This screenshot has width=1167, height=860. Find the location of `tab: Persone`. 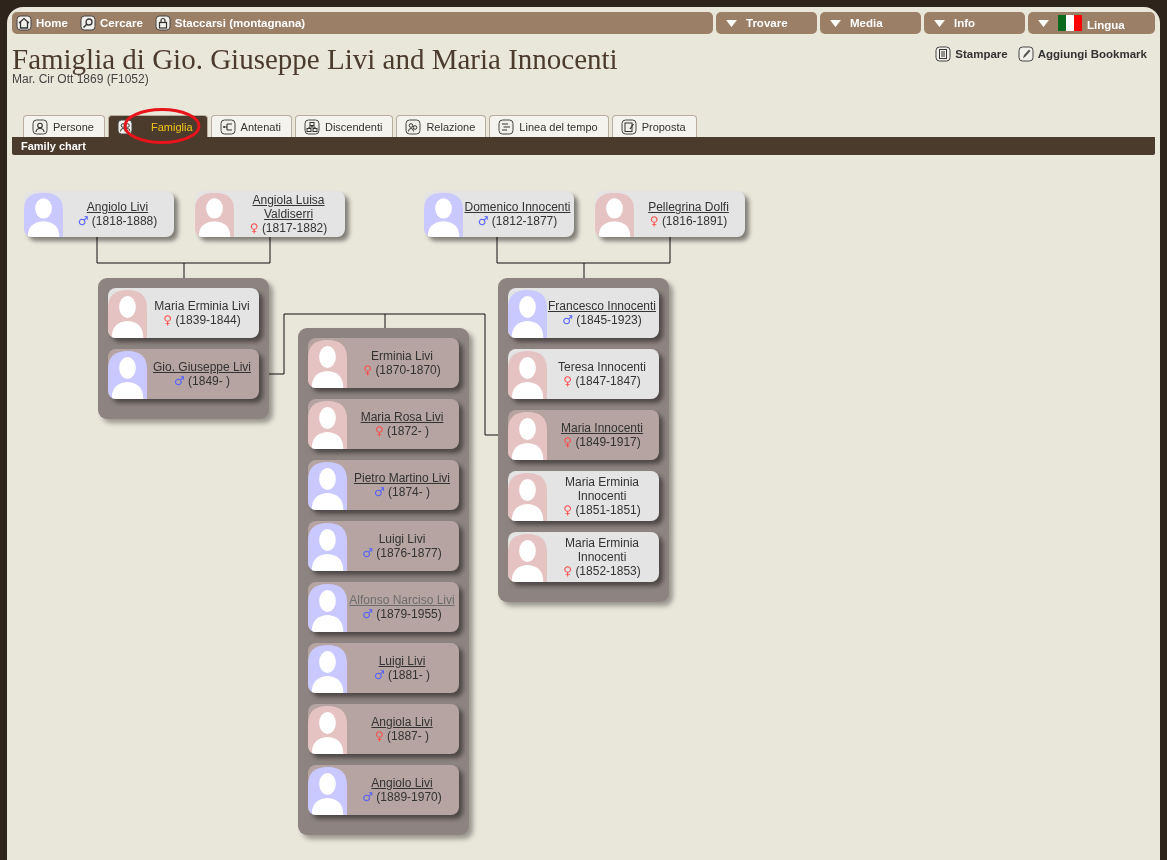

tab: Persone is located at coordinates (64, 126).